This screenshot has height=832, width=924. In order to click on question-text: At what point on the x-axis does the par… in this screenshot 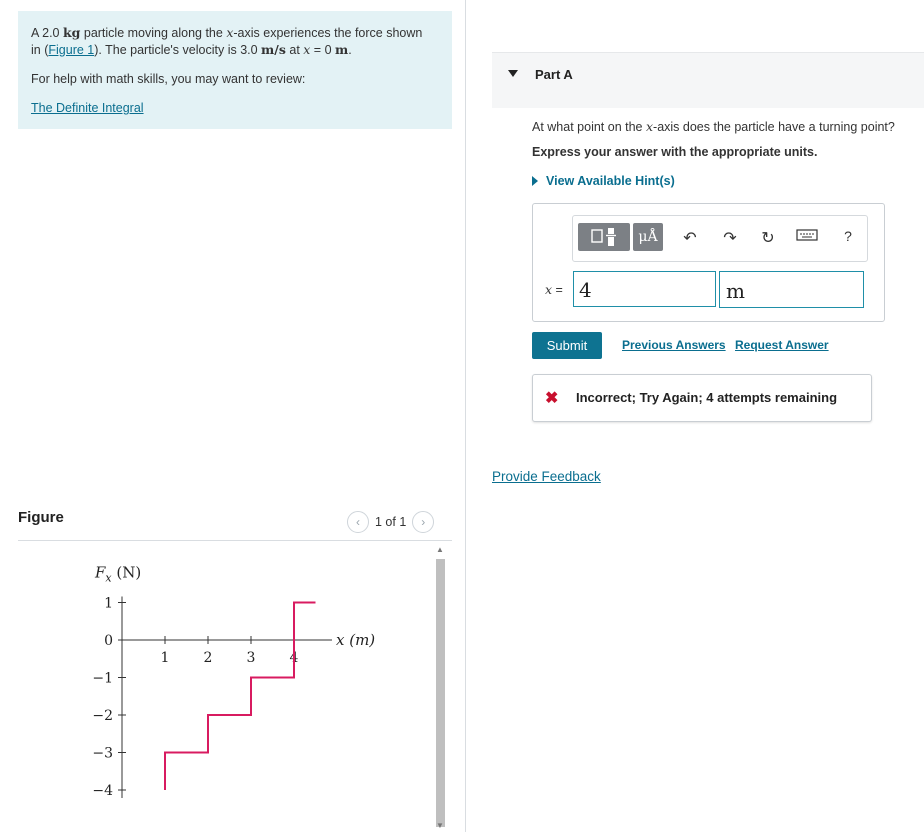, I will do `click(713, 126)`.